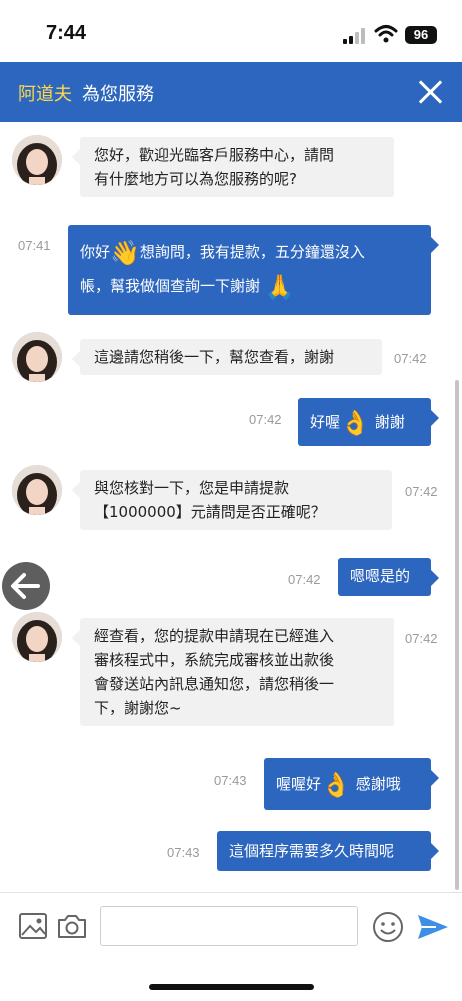  I want to click on message-text: 嗯嗯是的, so click(380, 576).